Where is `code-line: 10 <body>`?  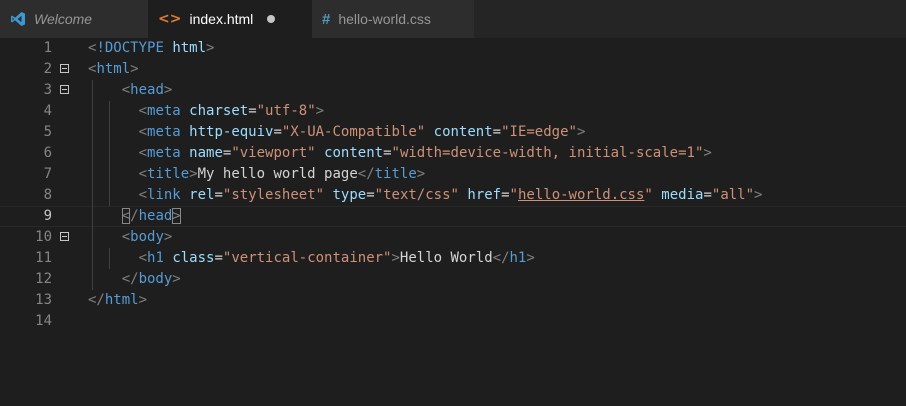
code-line: 10 <body> is located at coordinates (453, 237).